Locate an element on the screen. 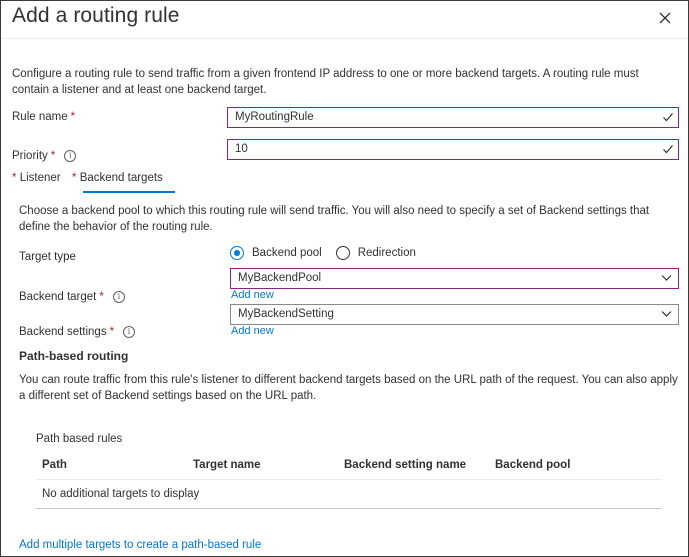  priority-label: Priority * i is located at coordinates (44, 156).